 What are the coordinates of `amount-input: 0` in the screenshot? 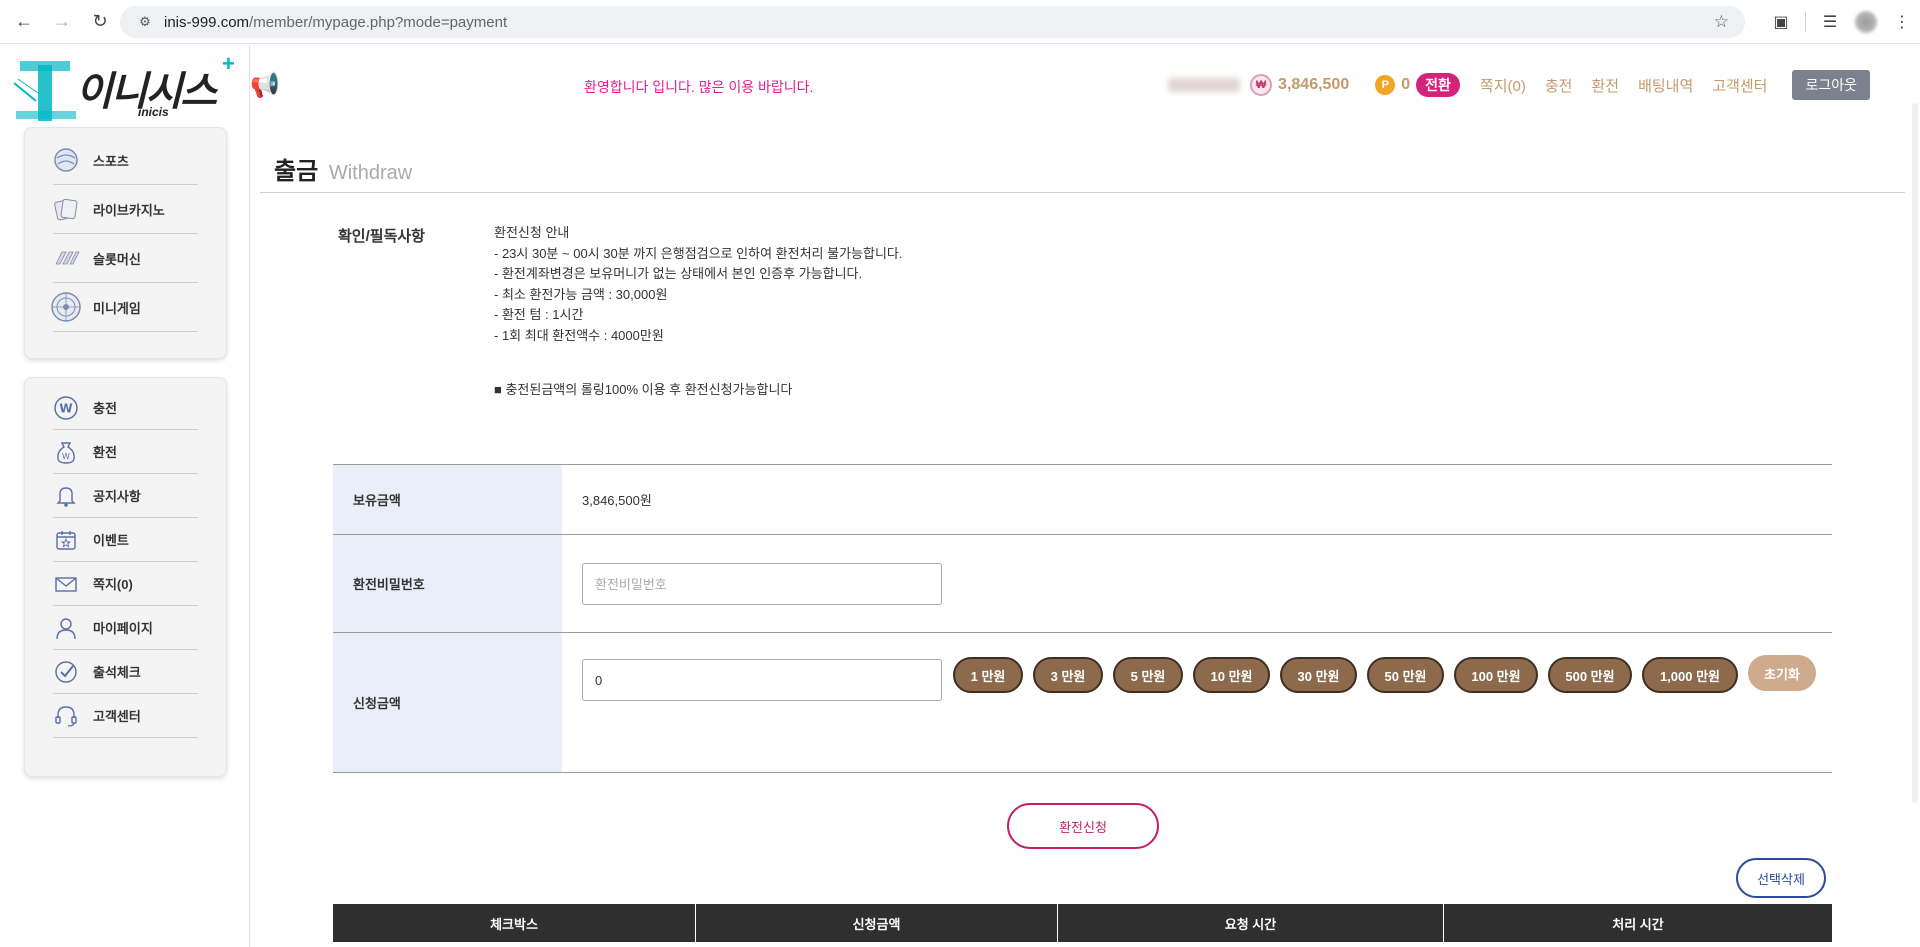 It's located at (762, 680).